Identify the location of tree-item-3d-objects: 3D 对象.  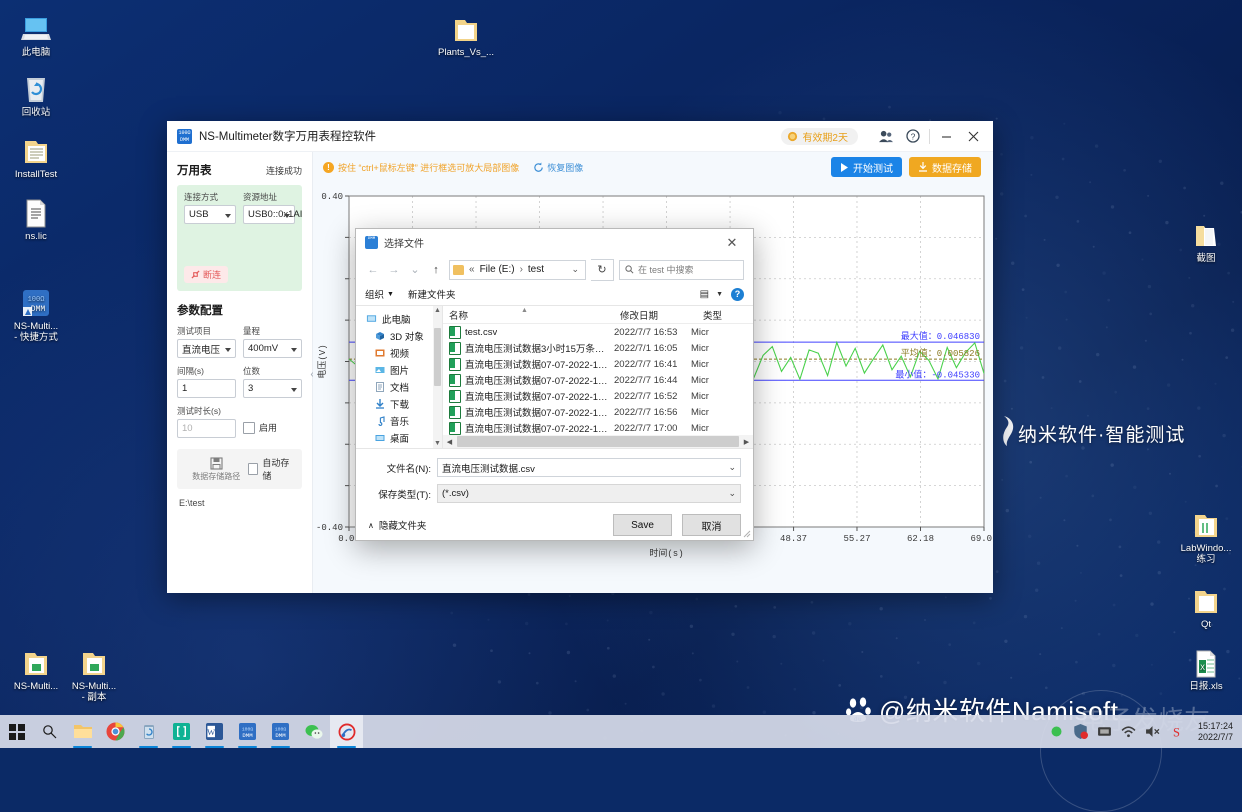
(399, 335).